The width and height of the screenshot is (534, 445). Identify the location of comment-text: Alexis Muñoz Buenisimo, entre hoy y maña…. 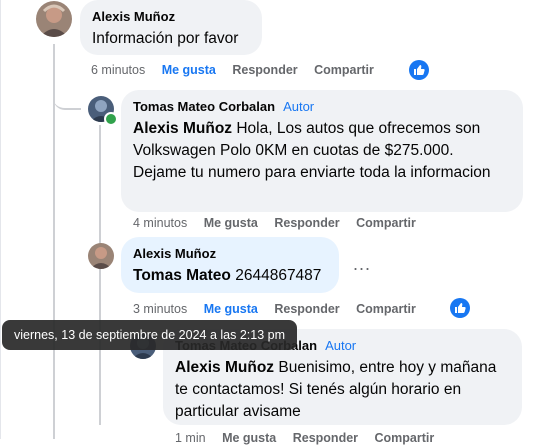
(342, 390).